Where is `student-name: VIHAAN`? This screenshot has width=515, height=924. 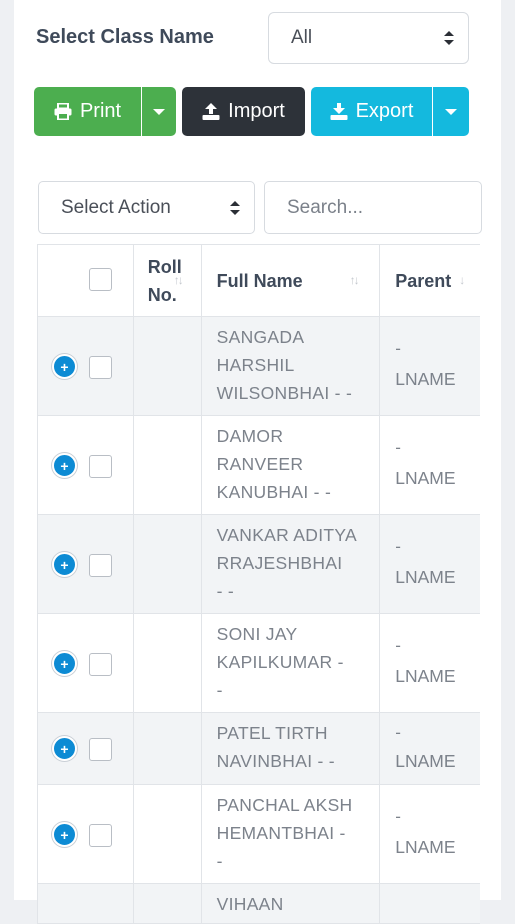
student-name: VIHAAN is located at coordinates (250, 904).